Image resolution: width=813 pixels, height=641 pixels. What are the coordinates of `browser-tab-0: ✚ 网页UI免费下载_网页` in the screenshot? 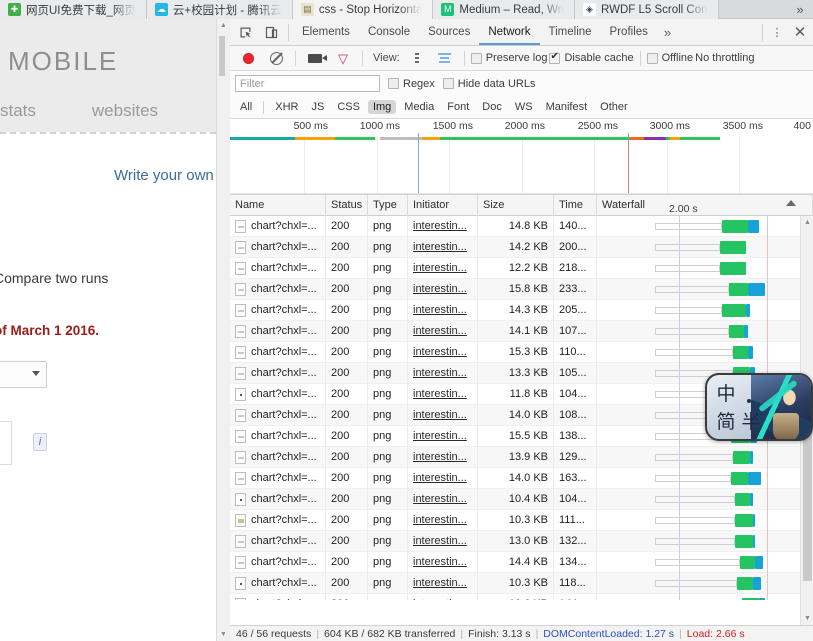 It's located at (73, 9).